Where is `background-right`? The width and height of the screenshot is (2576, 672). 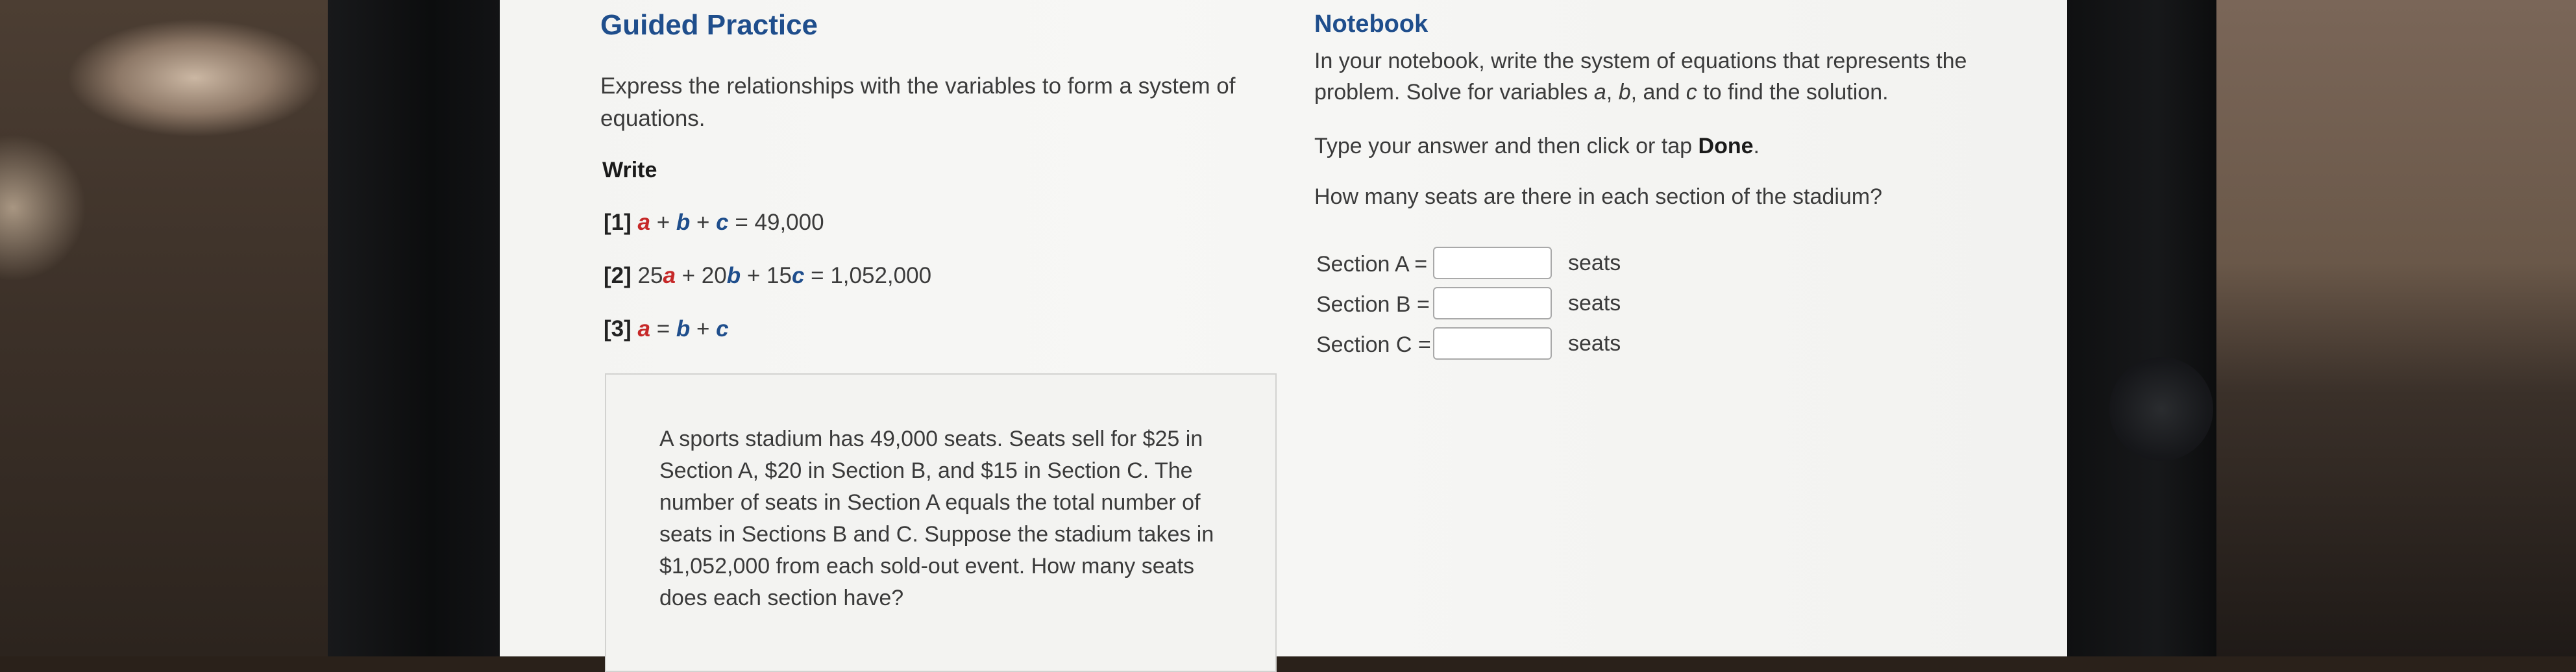 background-right is located at coordinates (2391, 328).